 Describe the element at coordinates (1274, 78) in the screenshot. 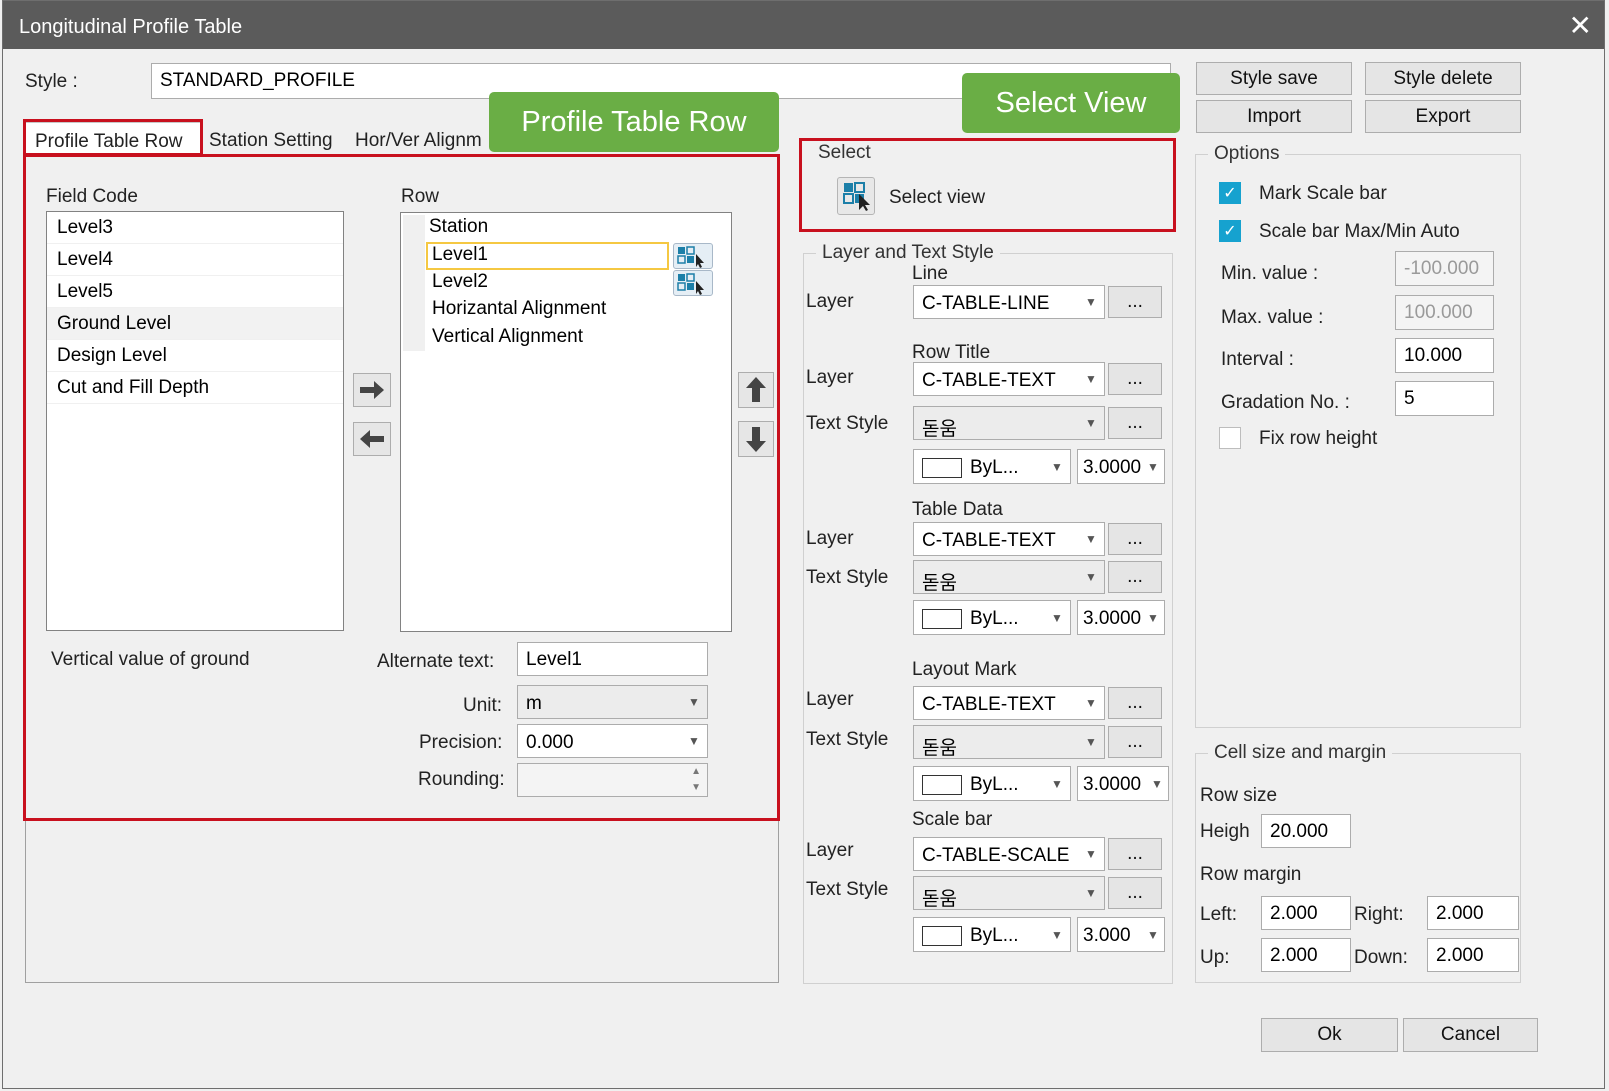

I see `style-save-button: Style save` at that location.